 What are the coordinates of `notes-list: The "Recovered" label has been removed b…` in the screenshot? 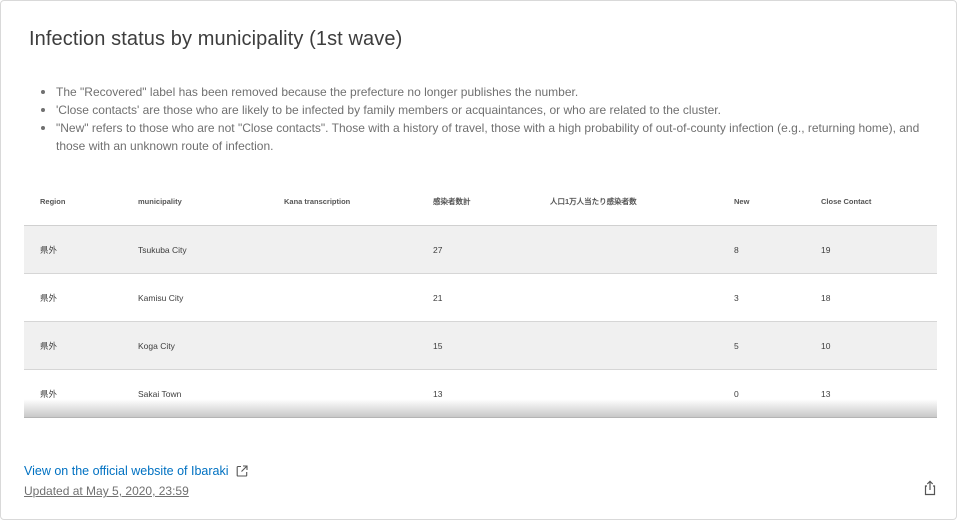 It's located at (487, 119).